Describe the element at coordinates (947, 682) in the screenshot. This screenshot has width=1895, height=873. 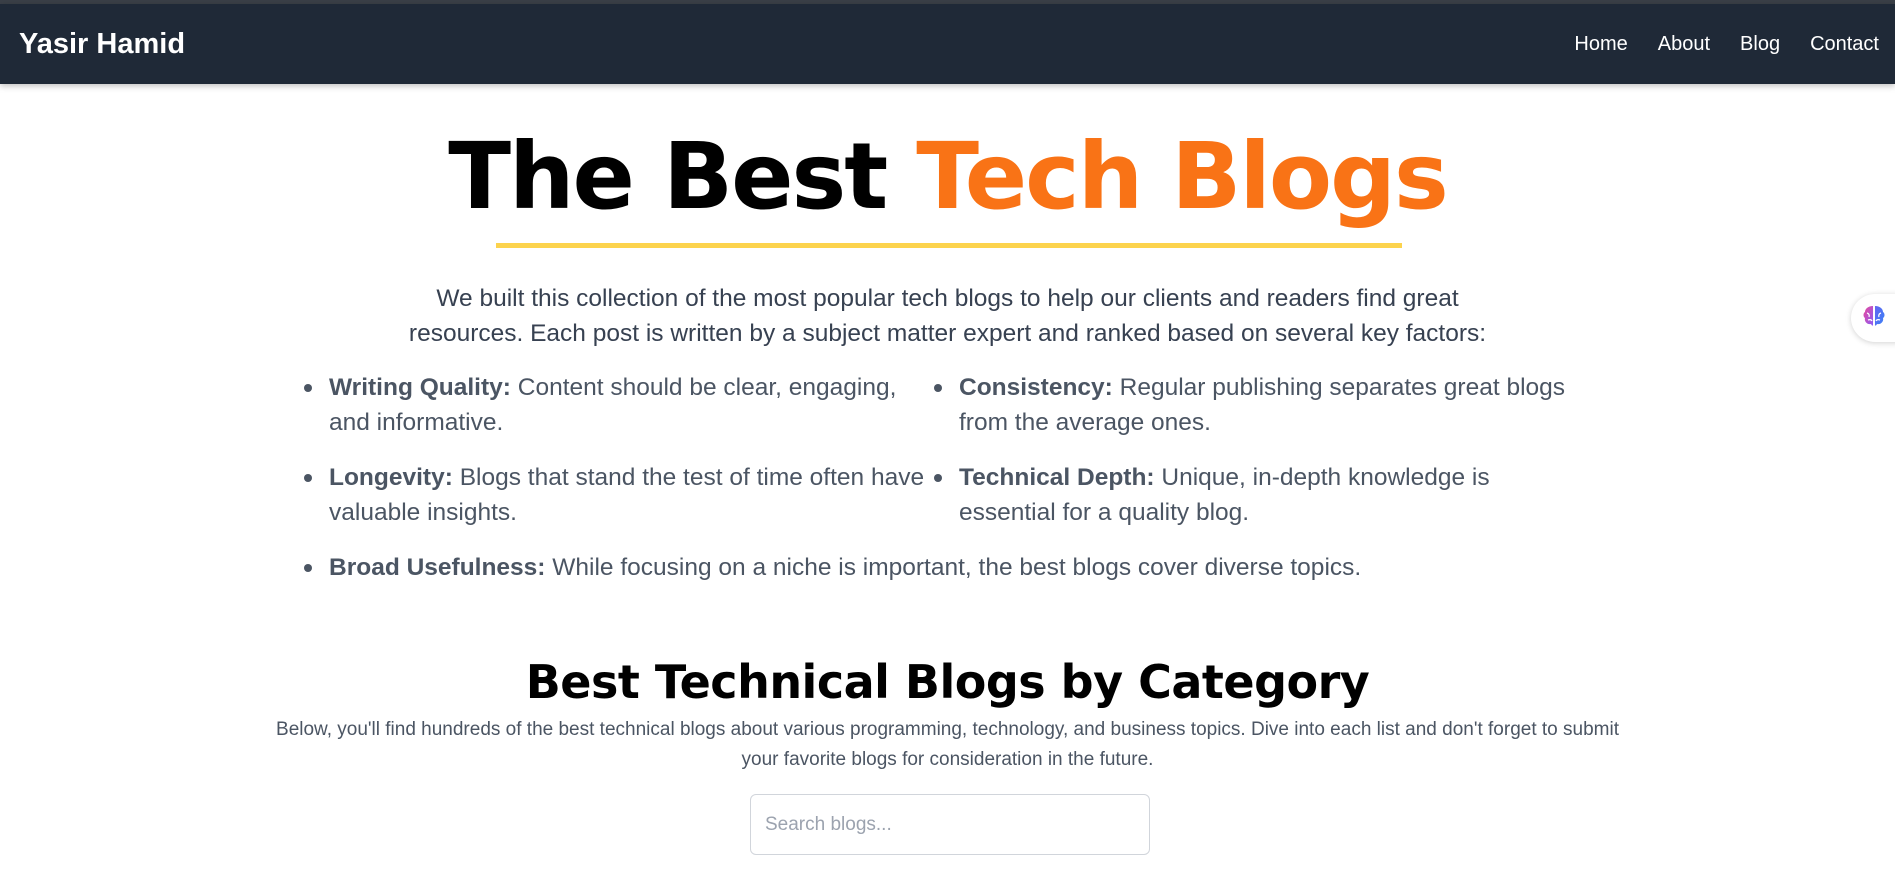
I see `categories-title: Best Technical Blogs by Category` at that location.